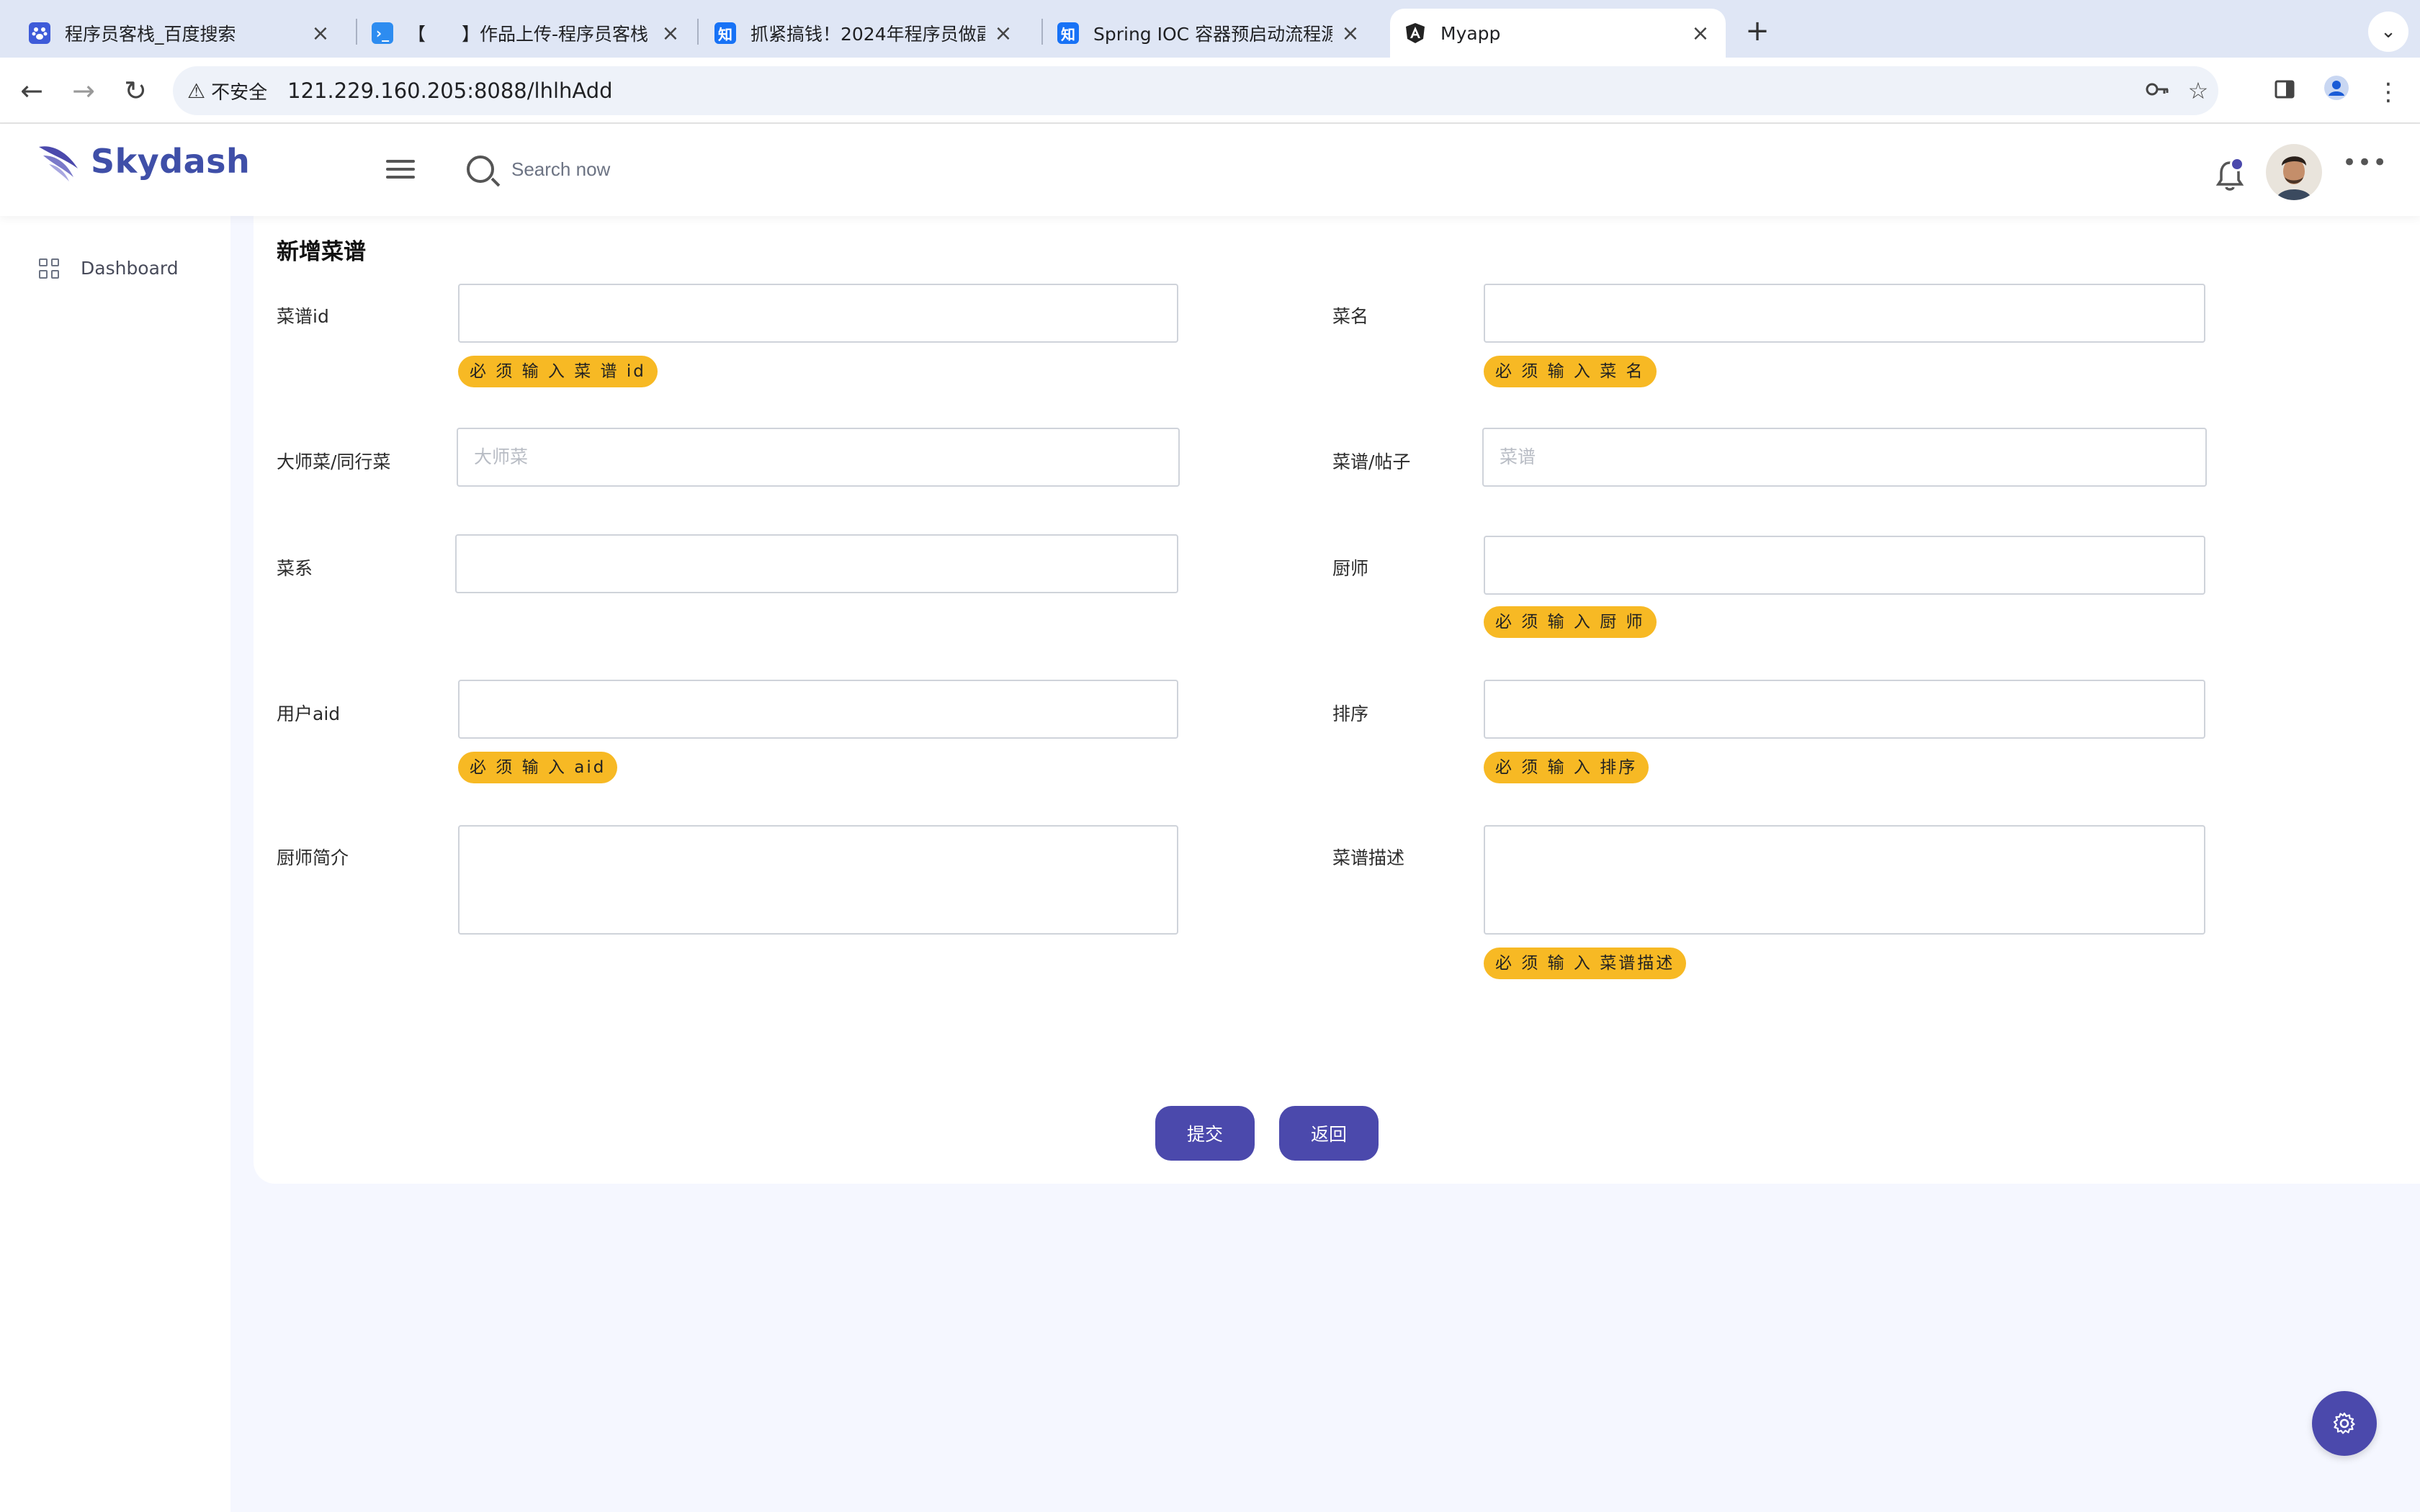 The height and width of the screenshot is (1512, 2420). I want to click on chef-intro-label: 厨师简介, so click(313, 857).